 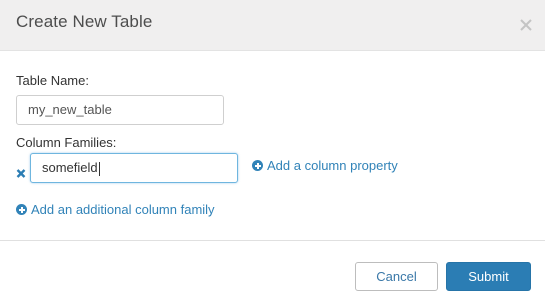 I want to click on close-icon, so click(x=526, y=25).